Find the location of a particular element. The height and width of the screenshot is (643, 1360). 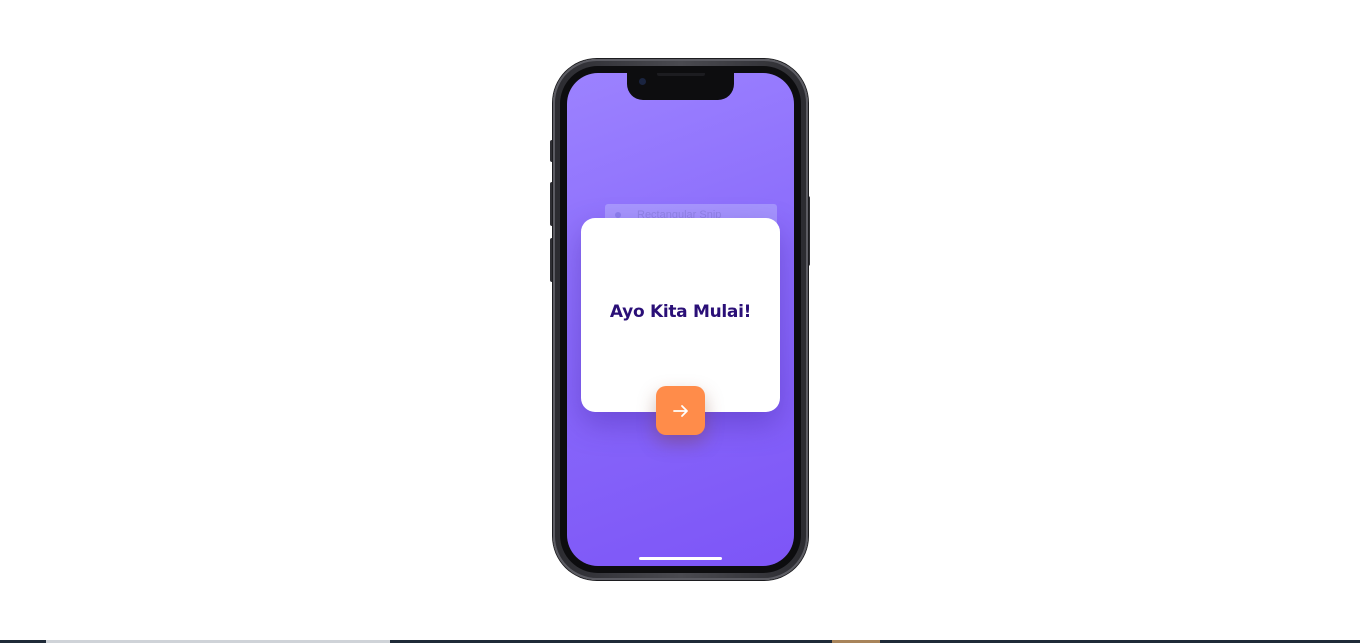

camera-icon is located at coordinates (642, 81).